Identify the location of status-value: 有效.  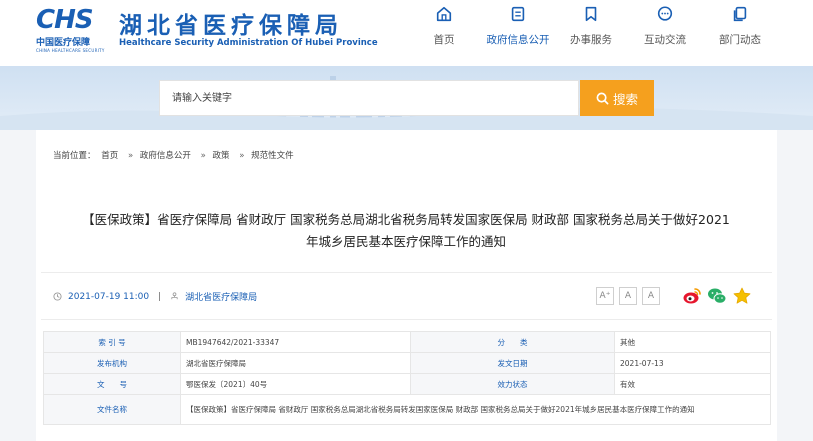
(692, 384).